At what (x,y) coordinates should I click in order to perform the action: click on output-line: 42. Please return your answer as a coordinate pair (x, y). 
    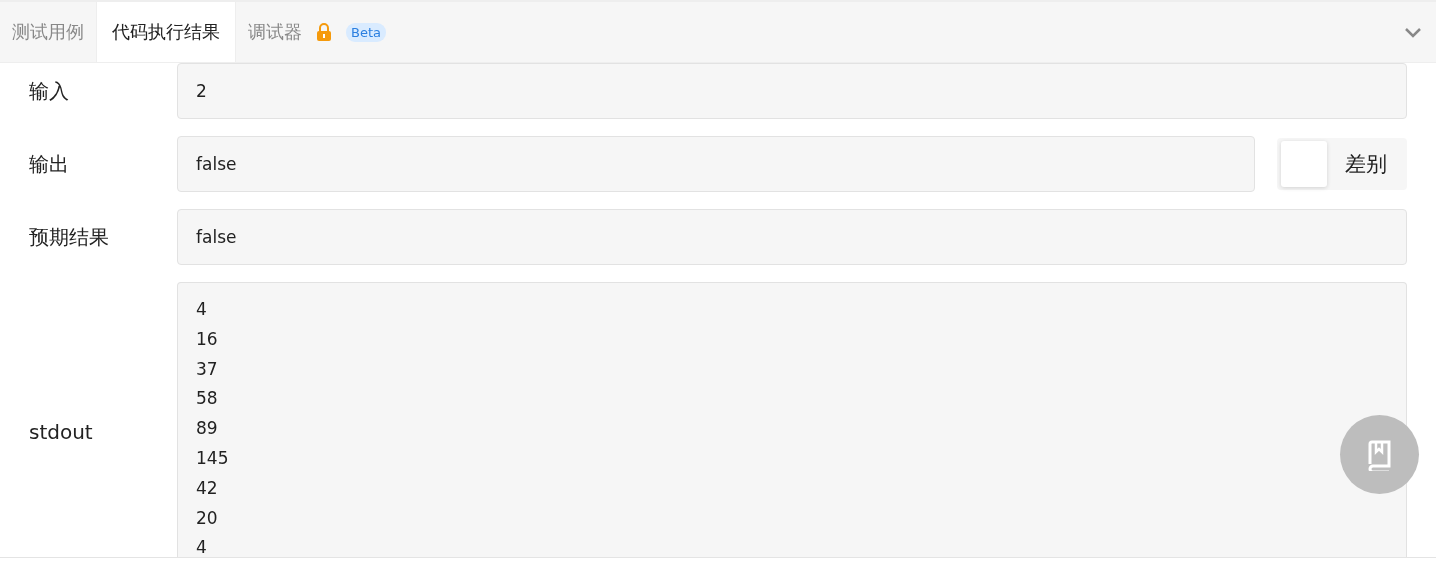
    Looking at the image, I should click on (207, 488).